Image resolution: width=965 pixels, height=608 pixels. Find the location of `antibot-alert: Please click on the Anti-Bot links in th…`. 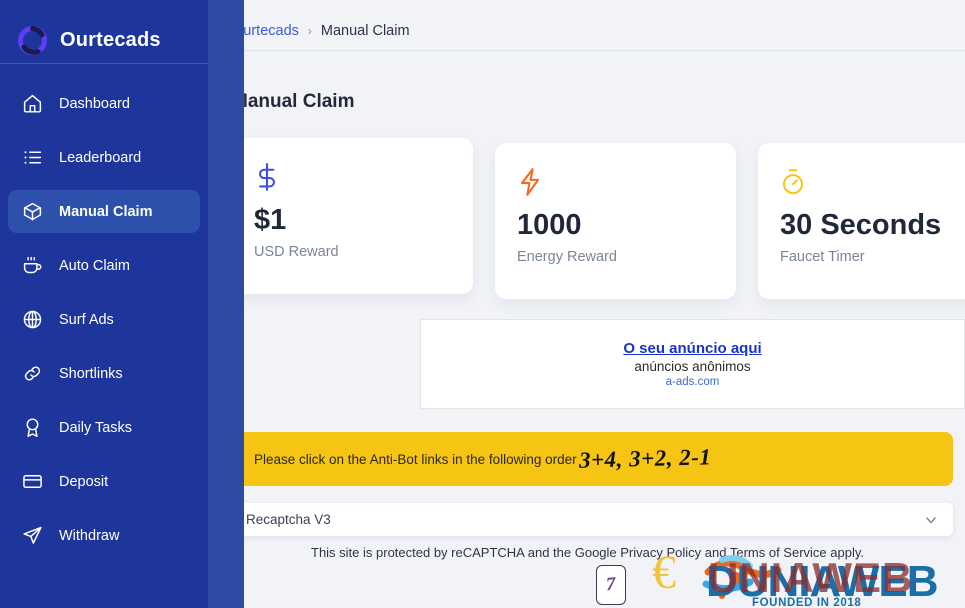

antibot-alert: Please click on the Anti-Bot links in th… is located at coordinates (592, 459).